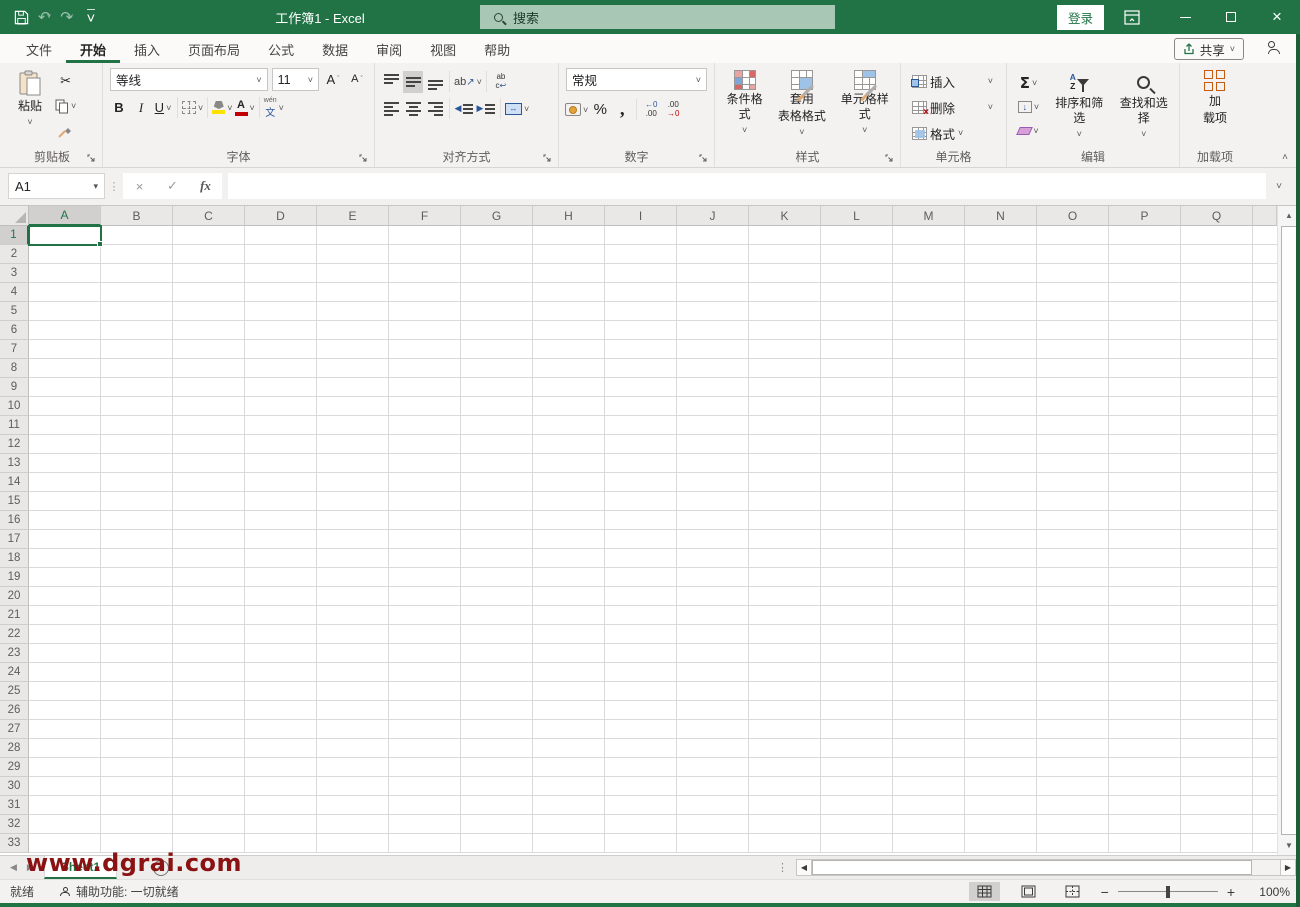 Image resolution: width=1300 pixels, height=907 pixels. I want to click on cell-J13, so click(713, 463).